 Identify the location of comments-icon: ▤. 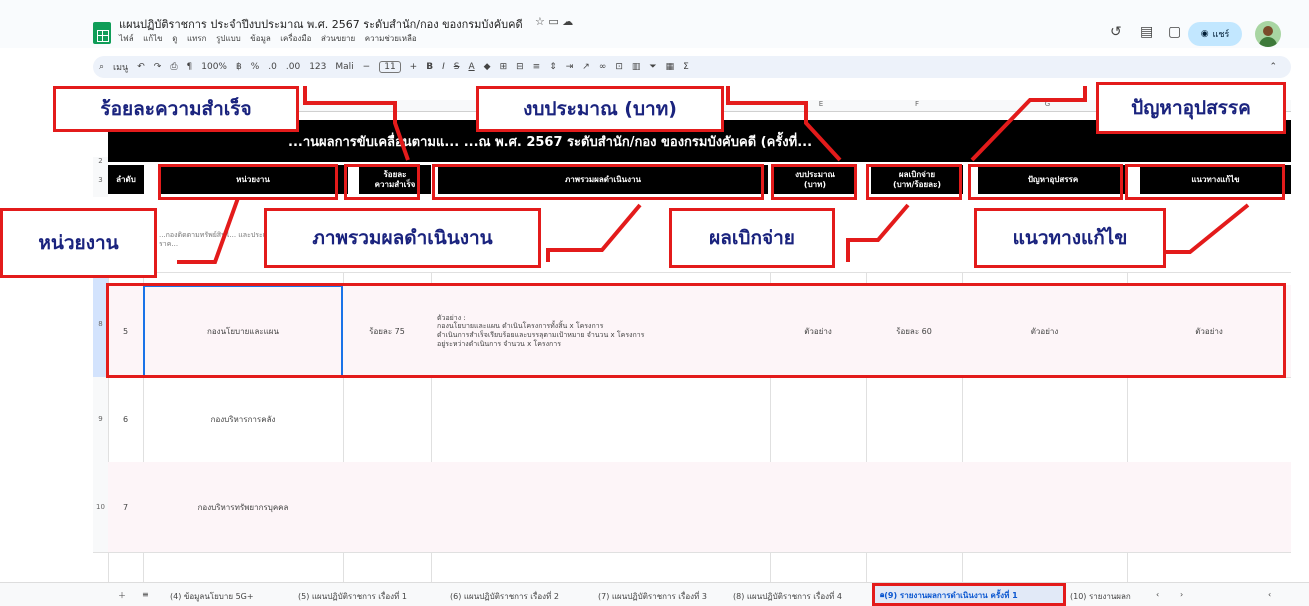
(1146, 32).